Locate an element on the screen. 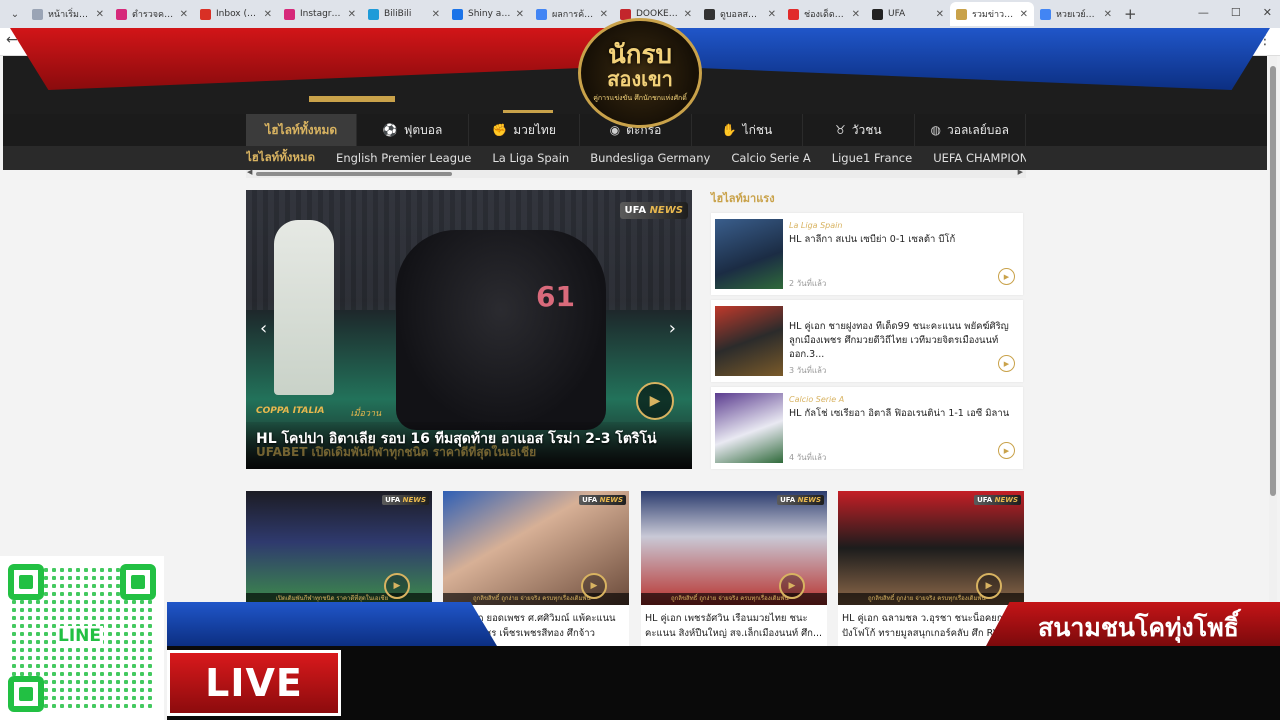 This screenshot has width=1280, height=720. category-label: มวยไทย is located at coordinates (534, 129).